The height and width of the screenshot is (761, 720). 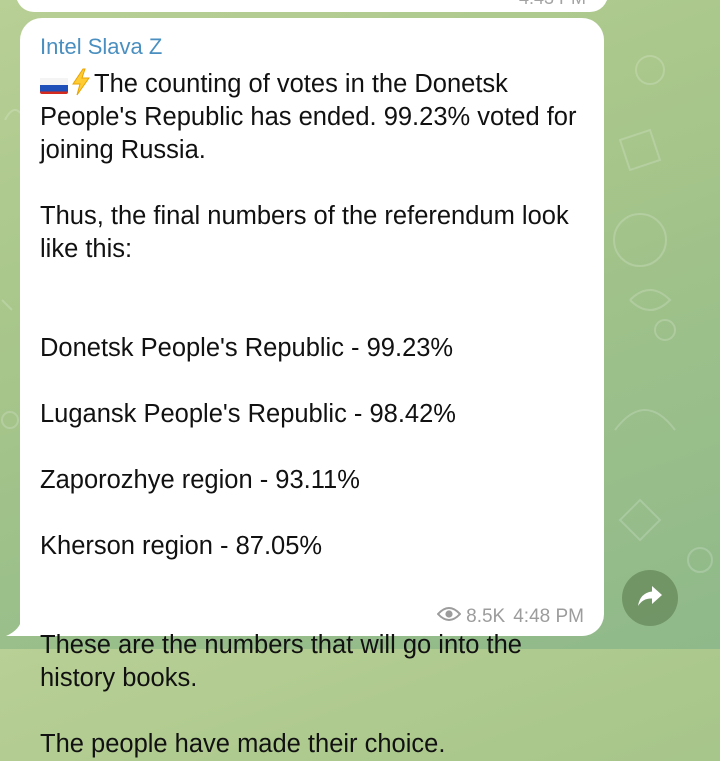 What do you see at coordinates (449, 617) in the screenshot?
I see `eye-icon` at bounding box center [449, 617].